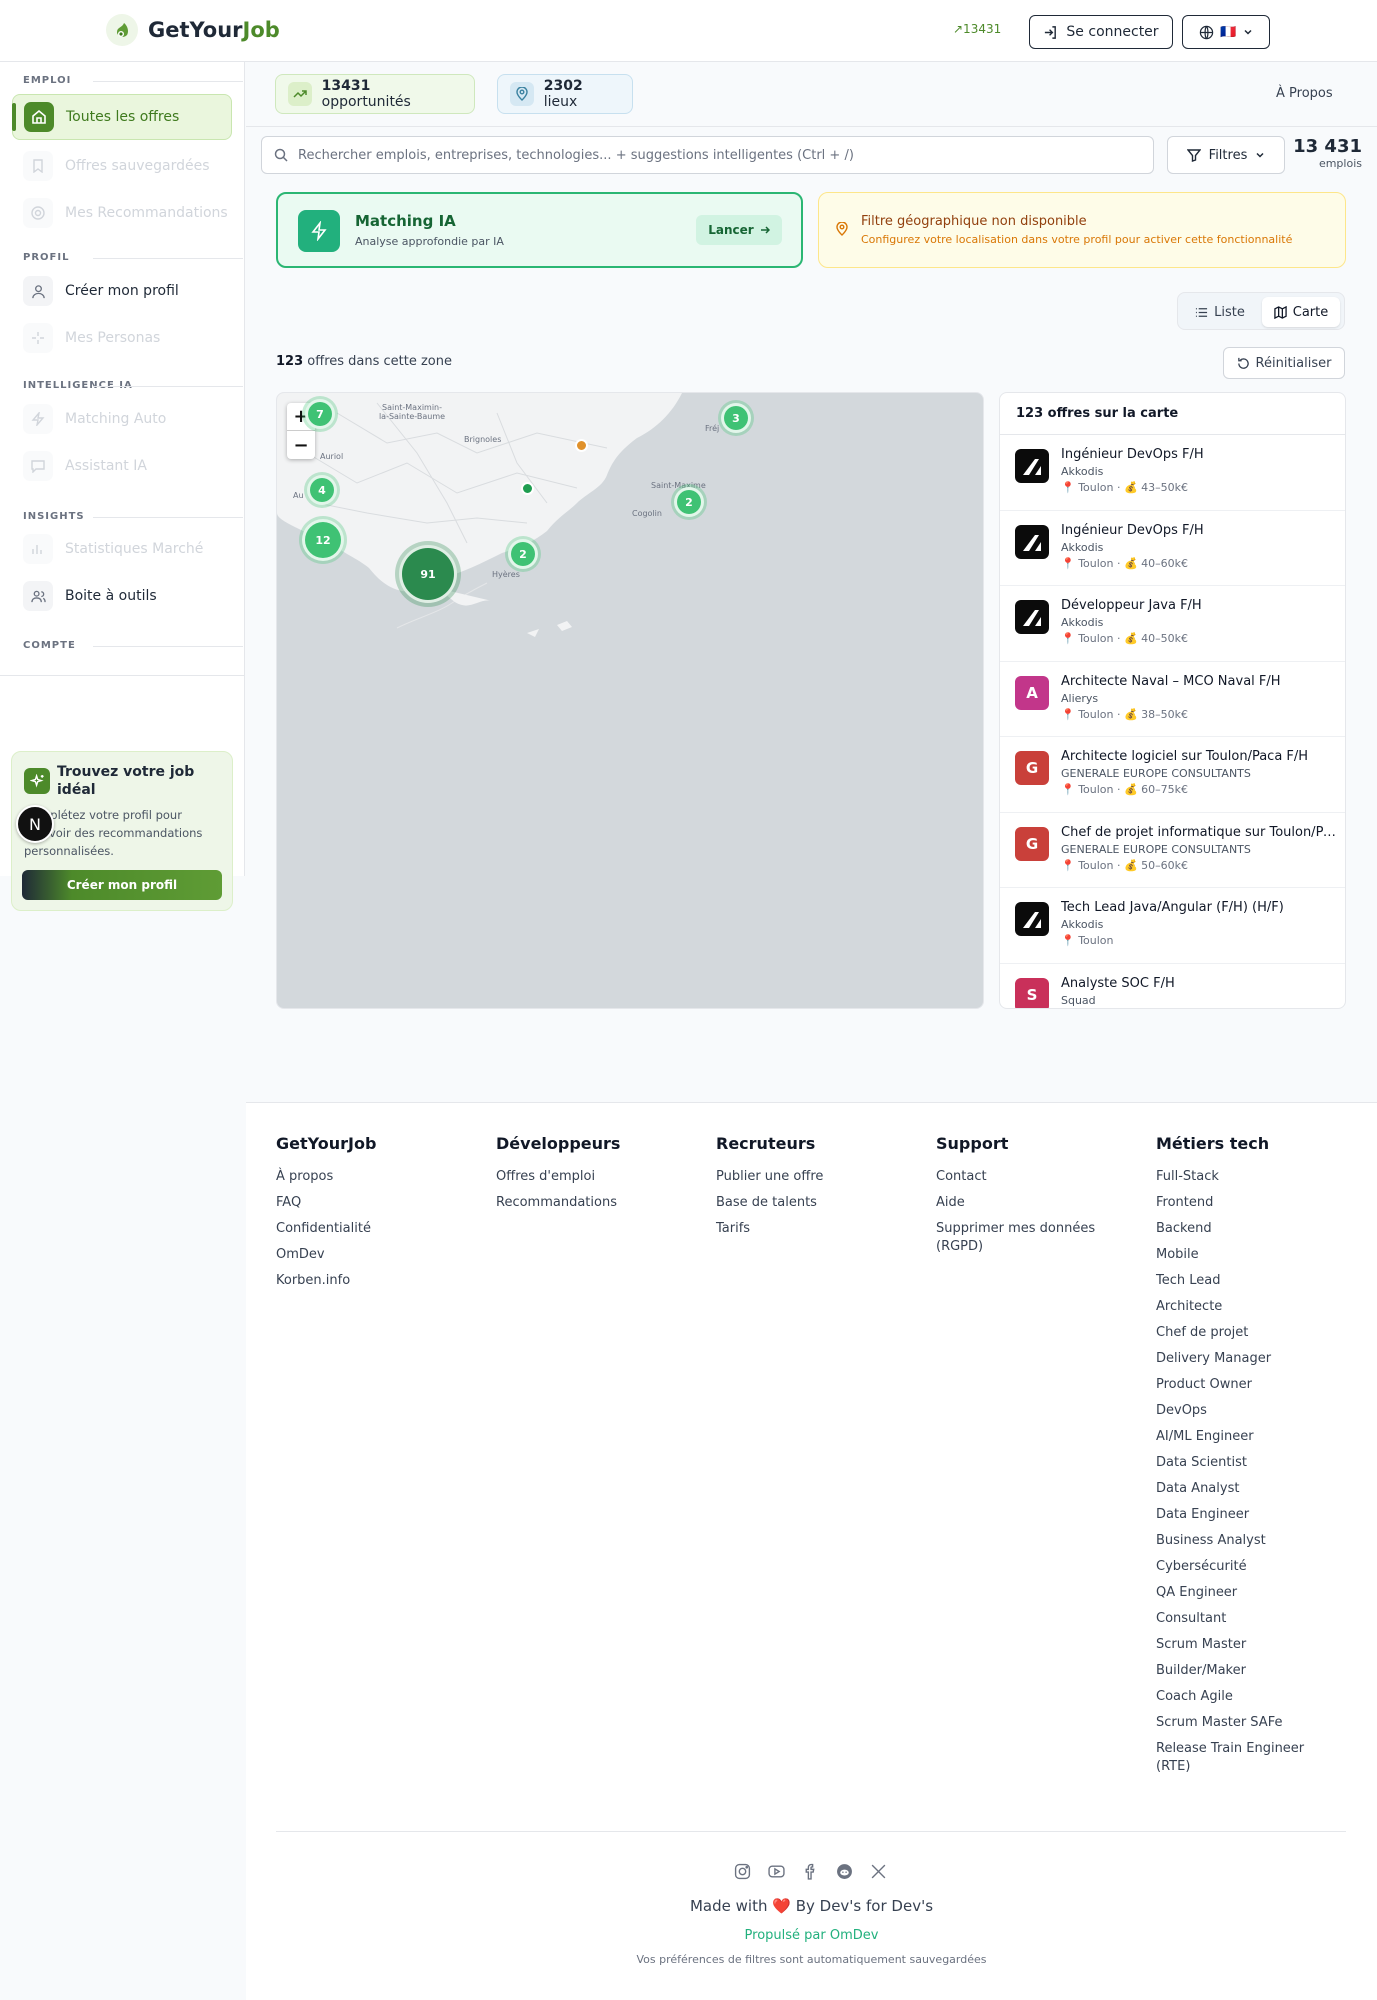 This screenshot has height=2000, width=1377. What do you see at coordinates (301, 445) in the screenshot?
I see `zoom-out-button: −` at bounding box center [301, 445].